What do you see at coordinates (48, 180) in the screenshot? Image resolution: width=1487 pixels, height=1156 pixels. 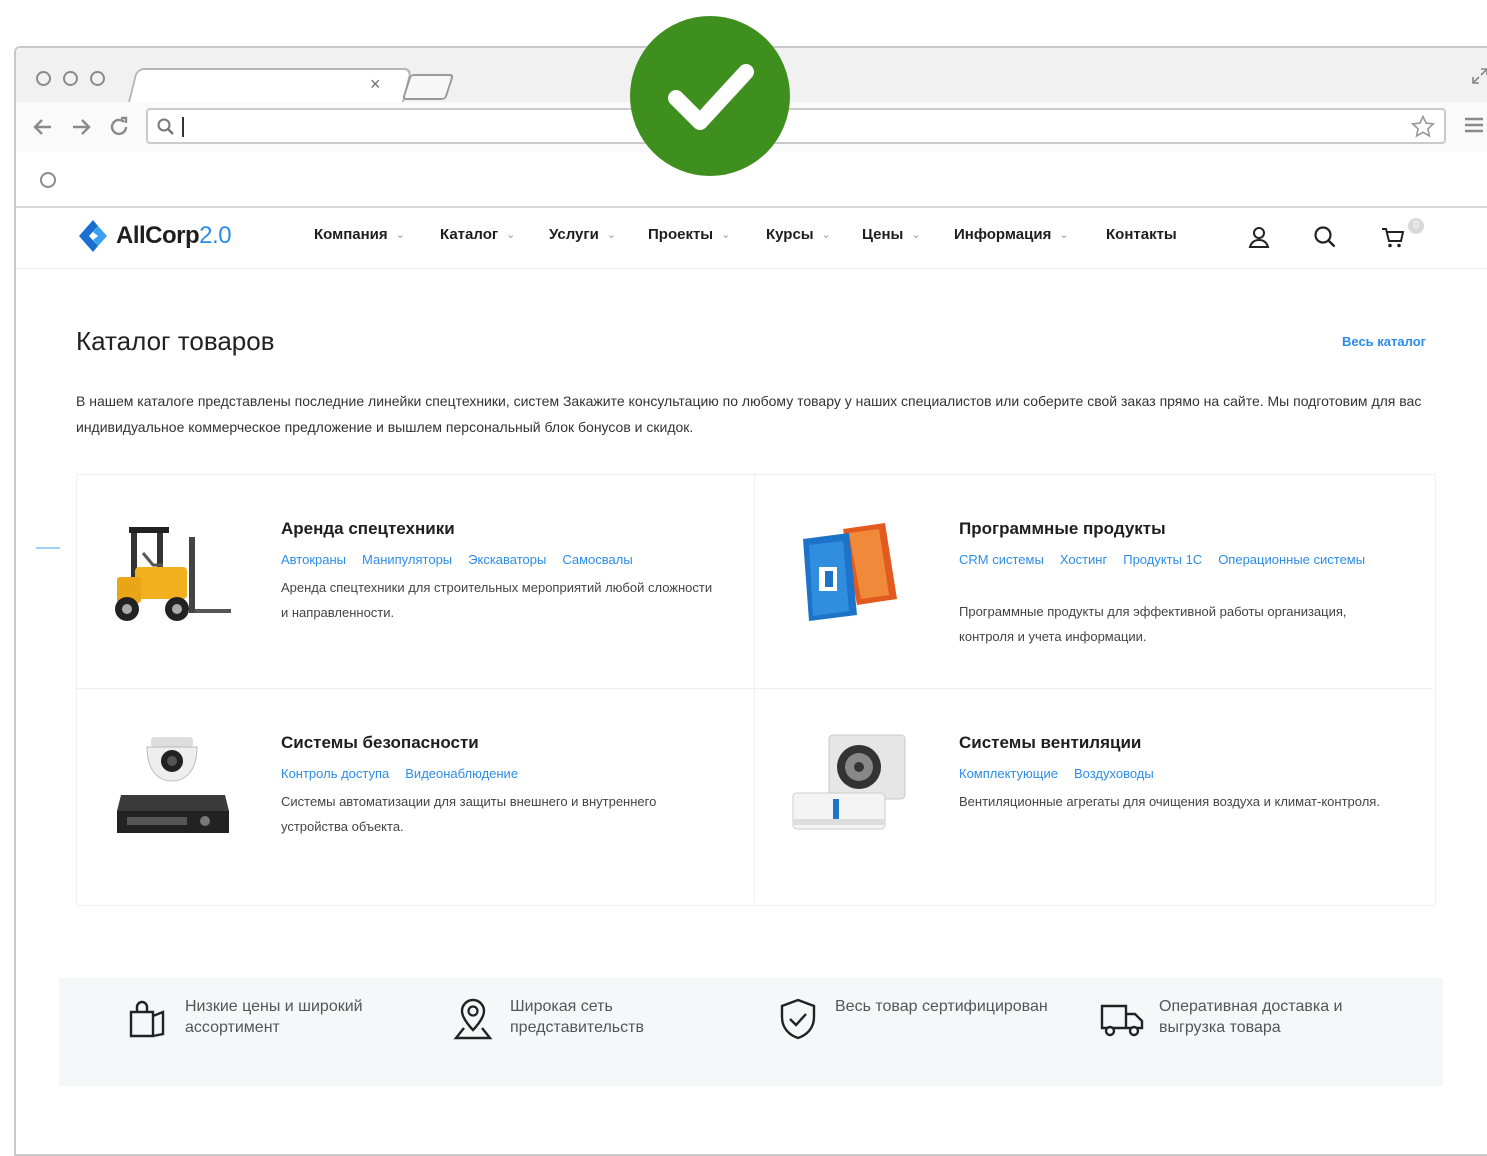 I see `page-loading-icon` at bounding box center [48, 180].